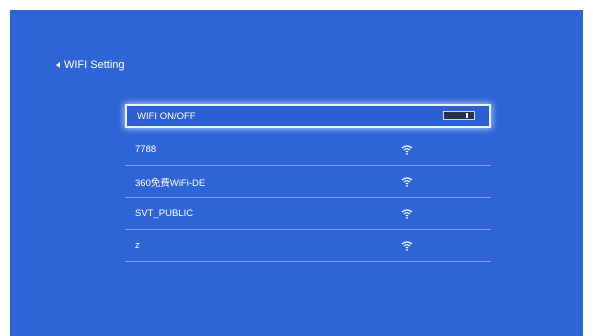 Image resolution: width=593 pixels, height=336 pixels. What do you see at coordinates (308, 150) in the screenshot?
I see `network-item-7788: 7788` at bounding box center [308, 150].